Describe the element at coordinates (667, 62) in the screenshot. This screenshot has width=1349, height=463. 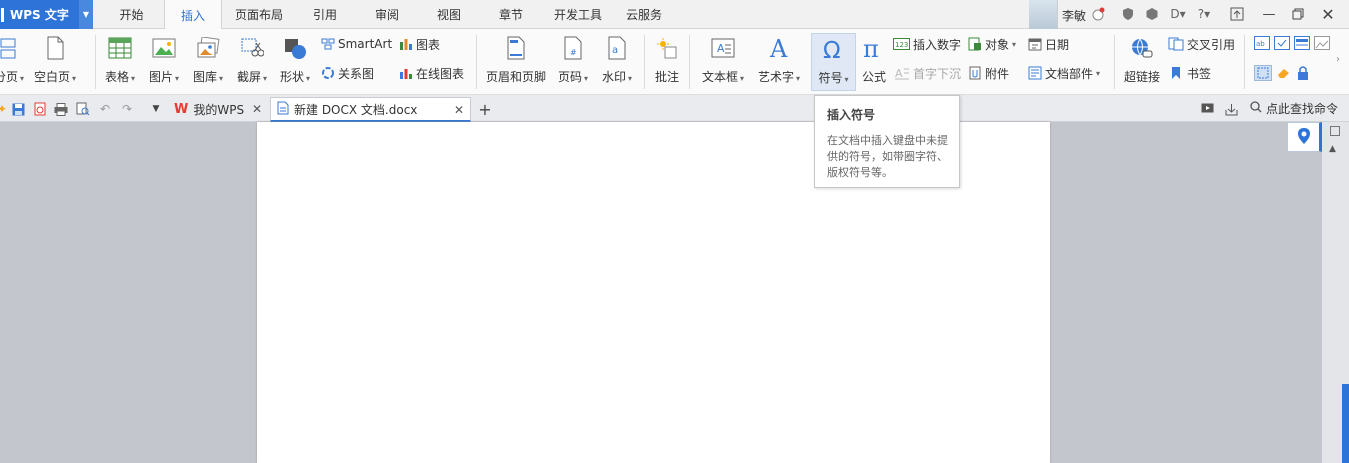
I see `comment-button: 批注` at that location.